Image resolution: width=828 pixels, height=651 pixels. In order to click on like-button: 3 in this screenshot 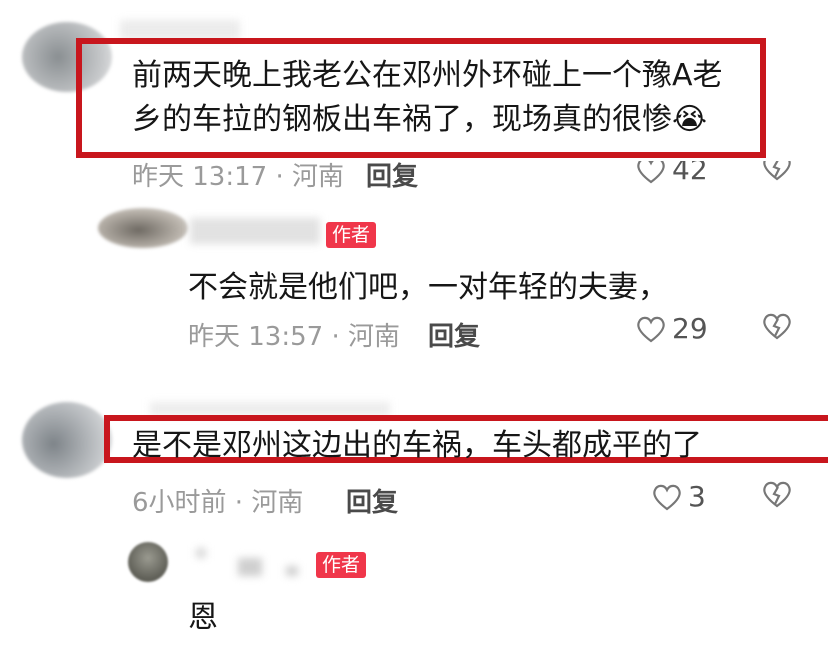, I will do `click(679, 496)`.